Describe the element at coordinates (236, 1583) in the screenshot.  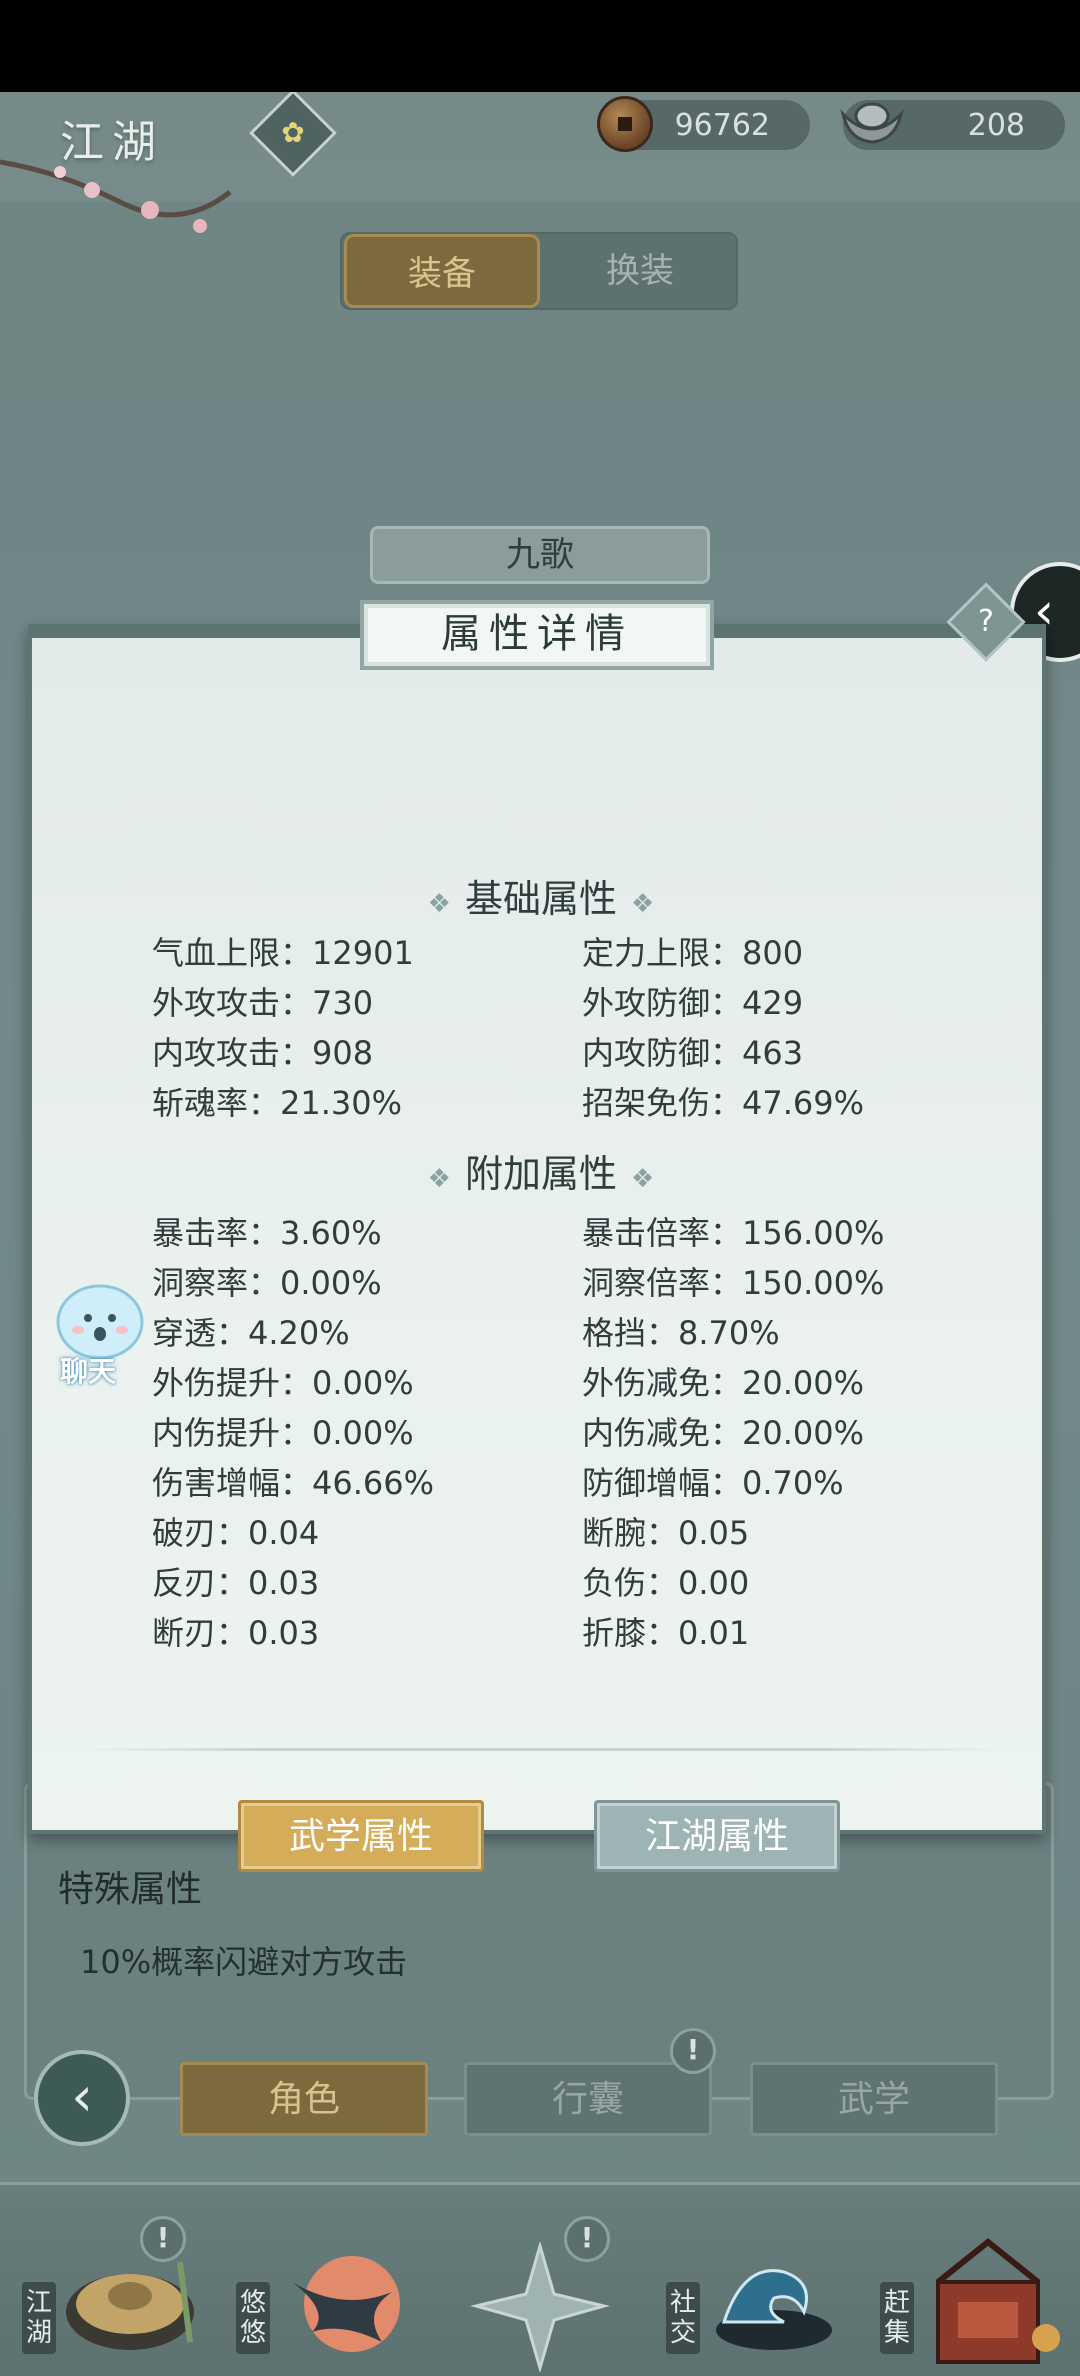
I see `stat-item: 反刃：0.03` at that location.